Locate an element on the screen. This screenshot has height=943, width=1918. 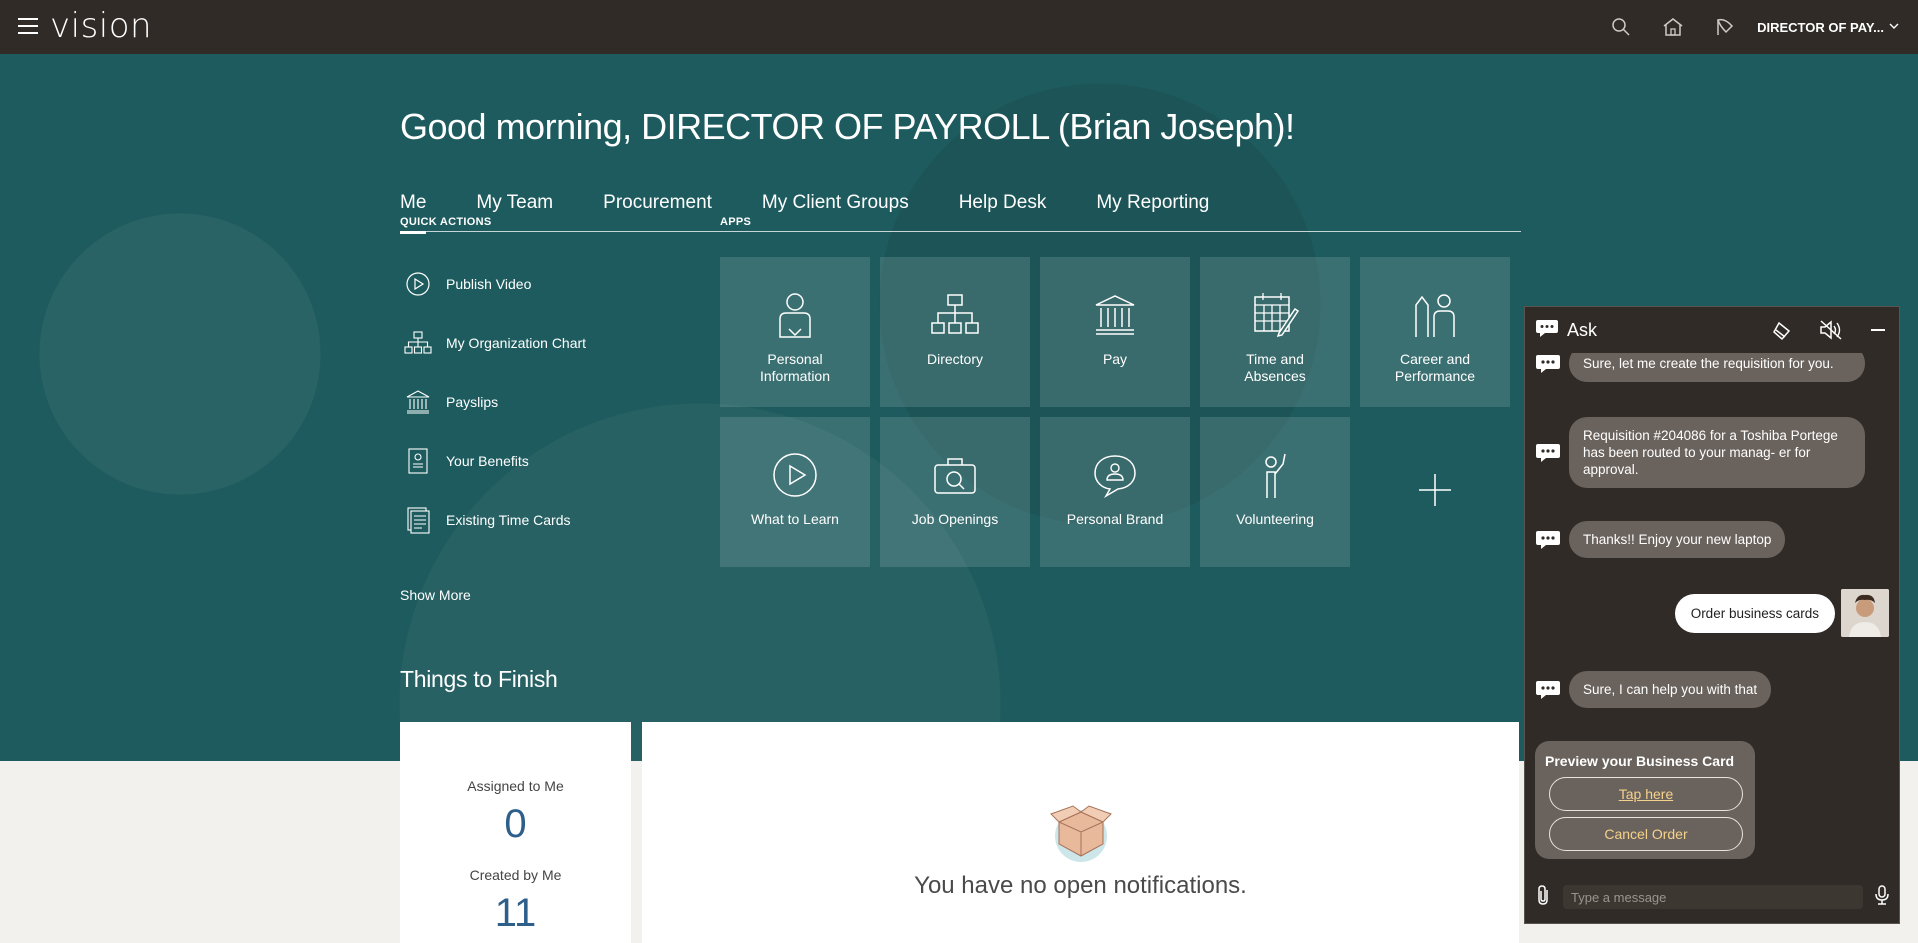
timecard-icon is located at coordinates (418, 520).